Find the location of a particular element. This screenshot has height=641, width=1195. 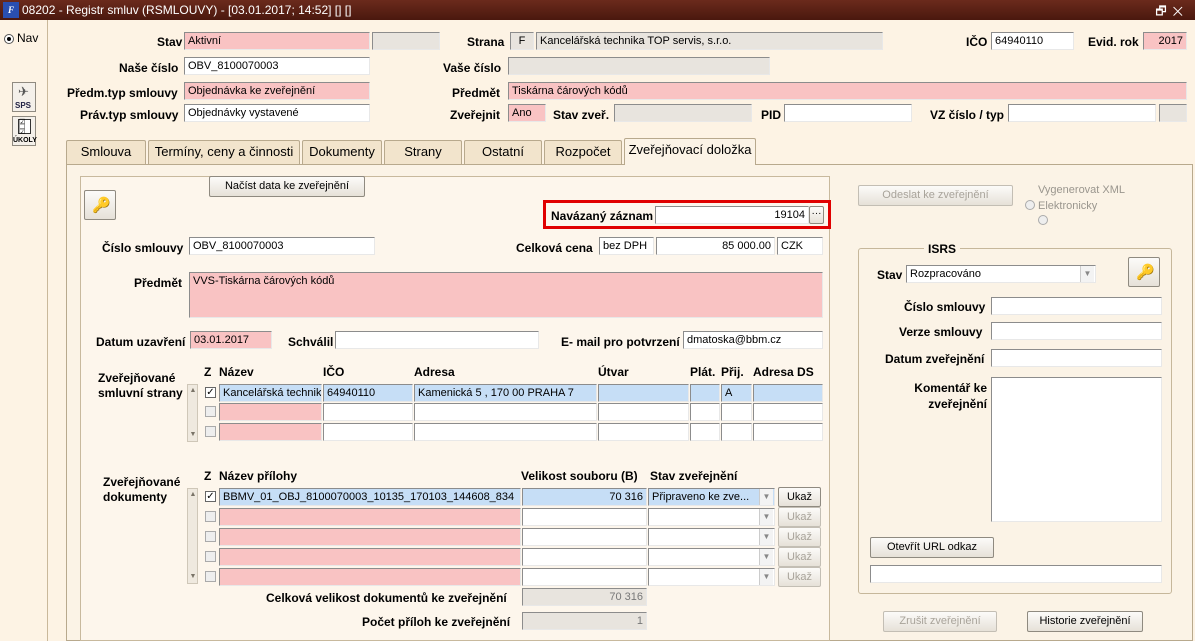

isrs-komentar-field is located at coordinates (1076, 449).